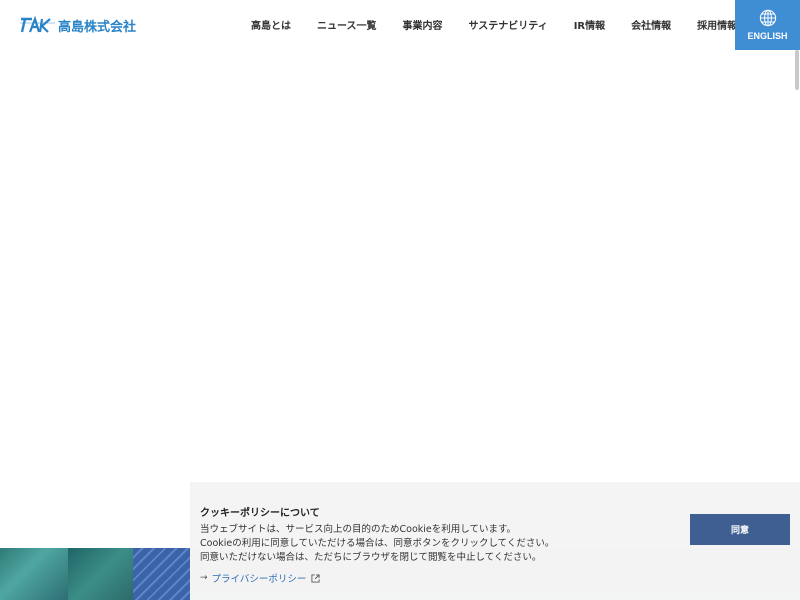  I want to click on external-link-icon, so click(315, 578).